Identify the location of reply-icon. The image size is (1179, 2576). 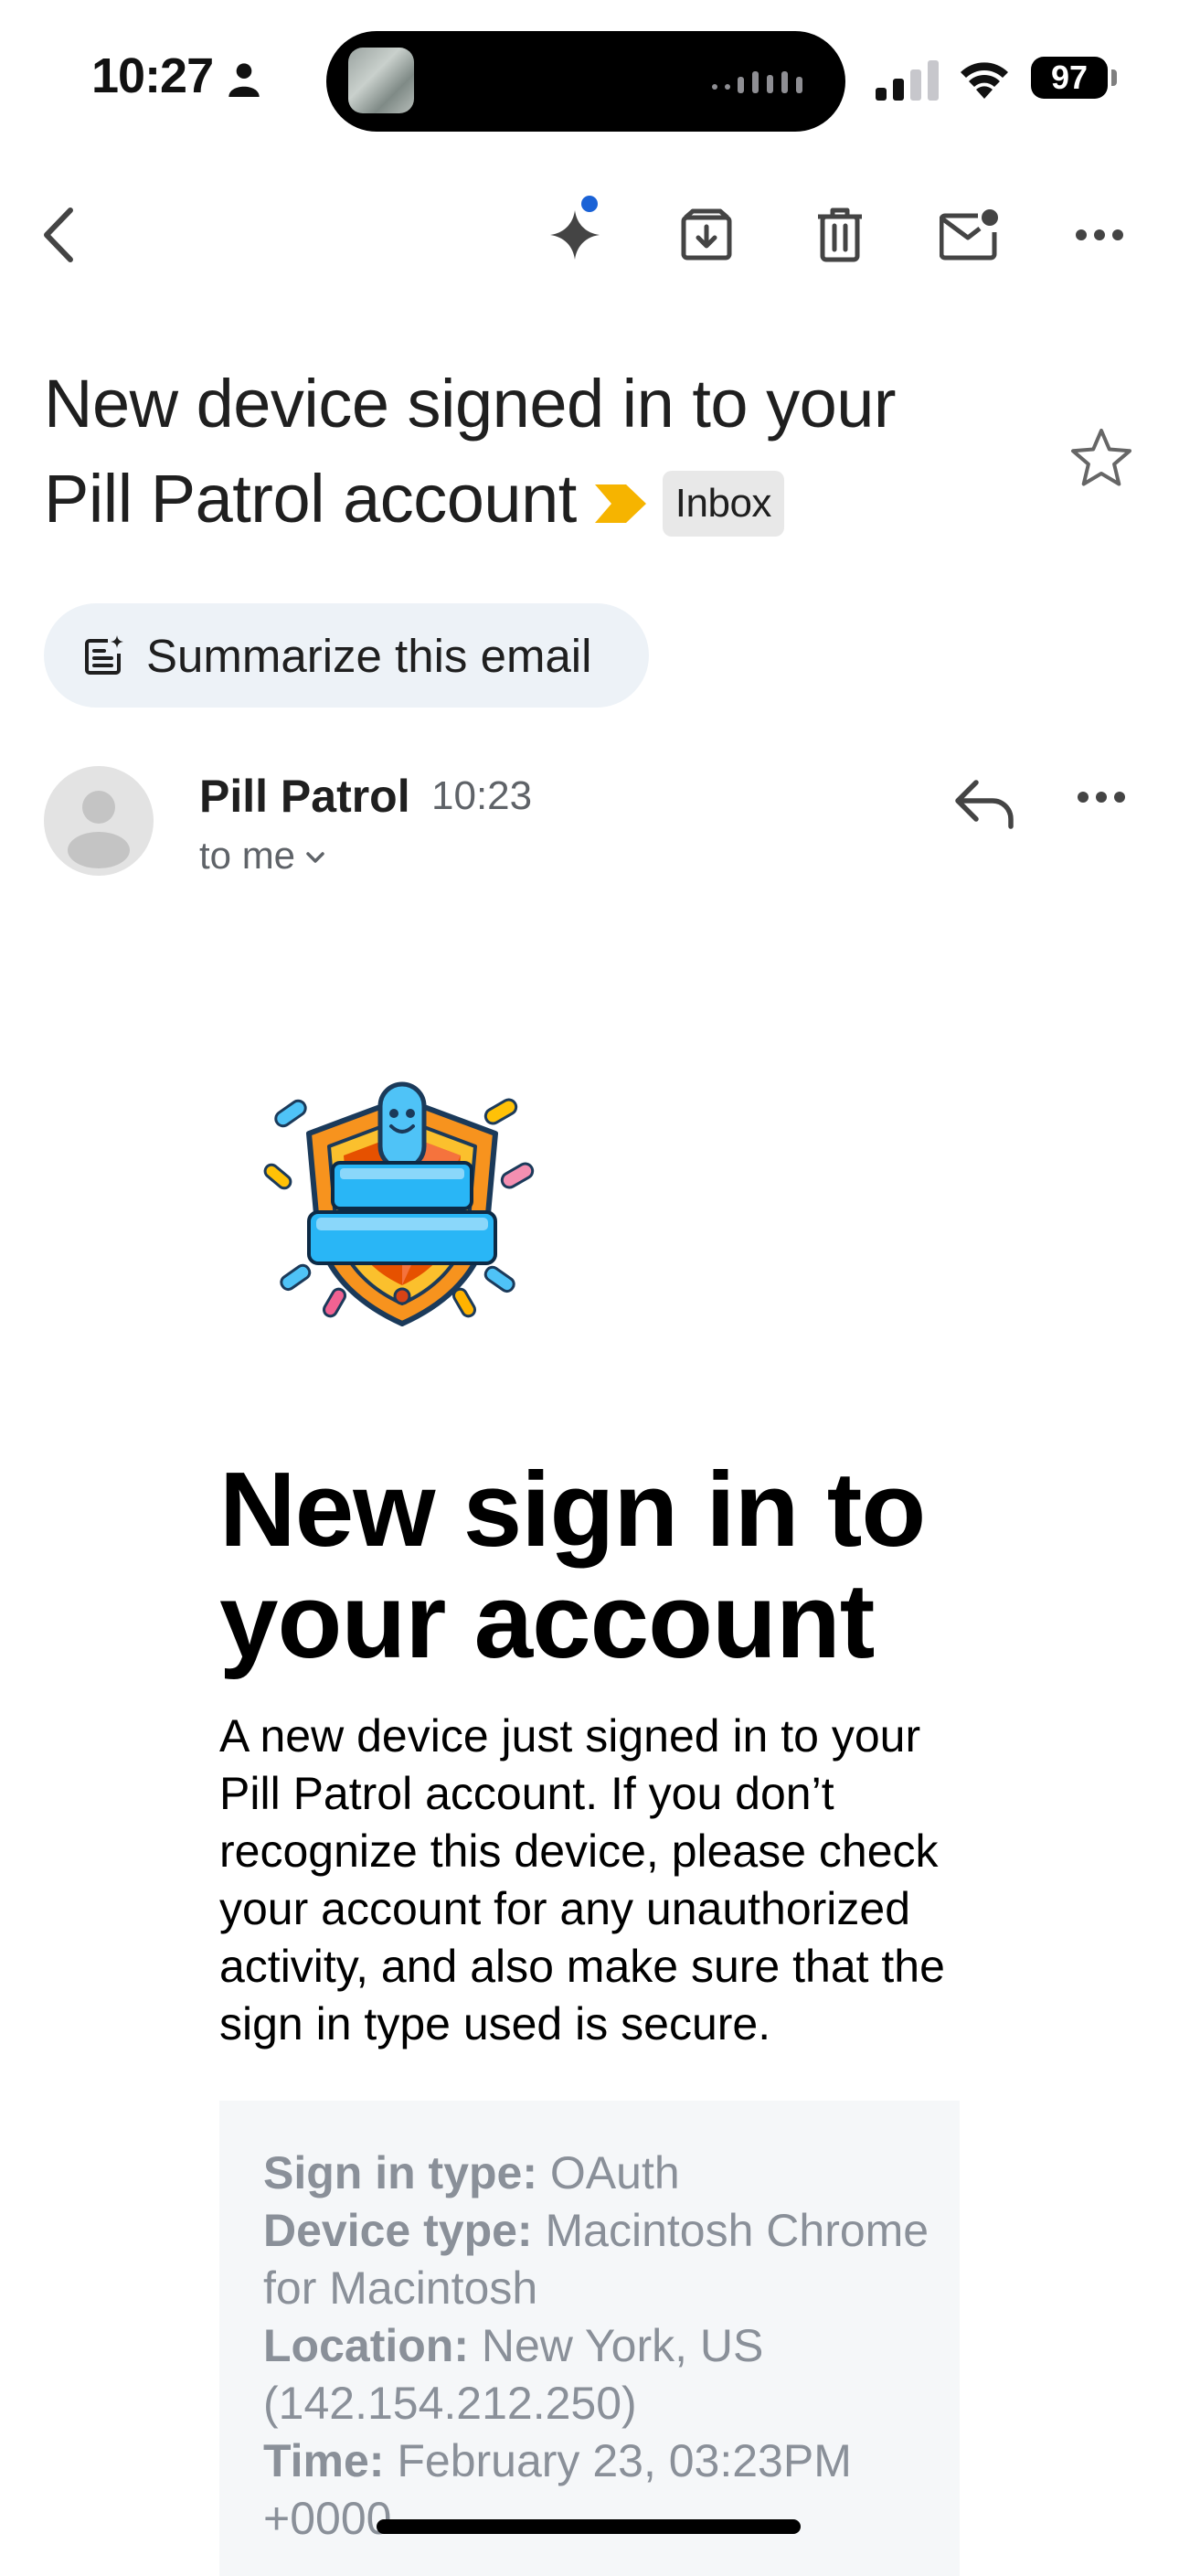
(984, 803).